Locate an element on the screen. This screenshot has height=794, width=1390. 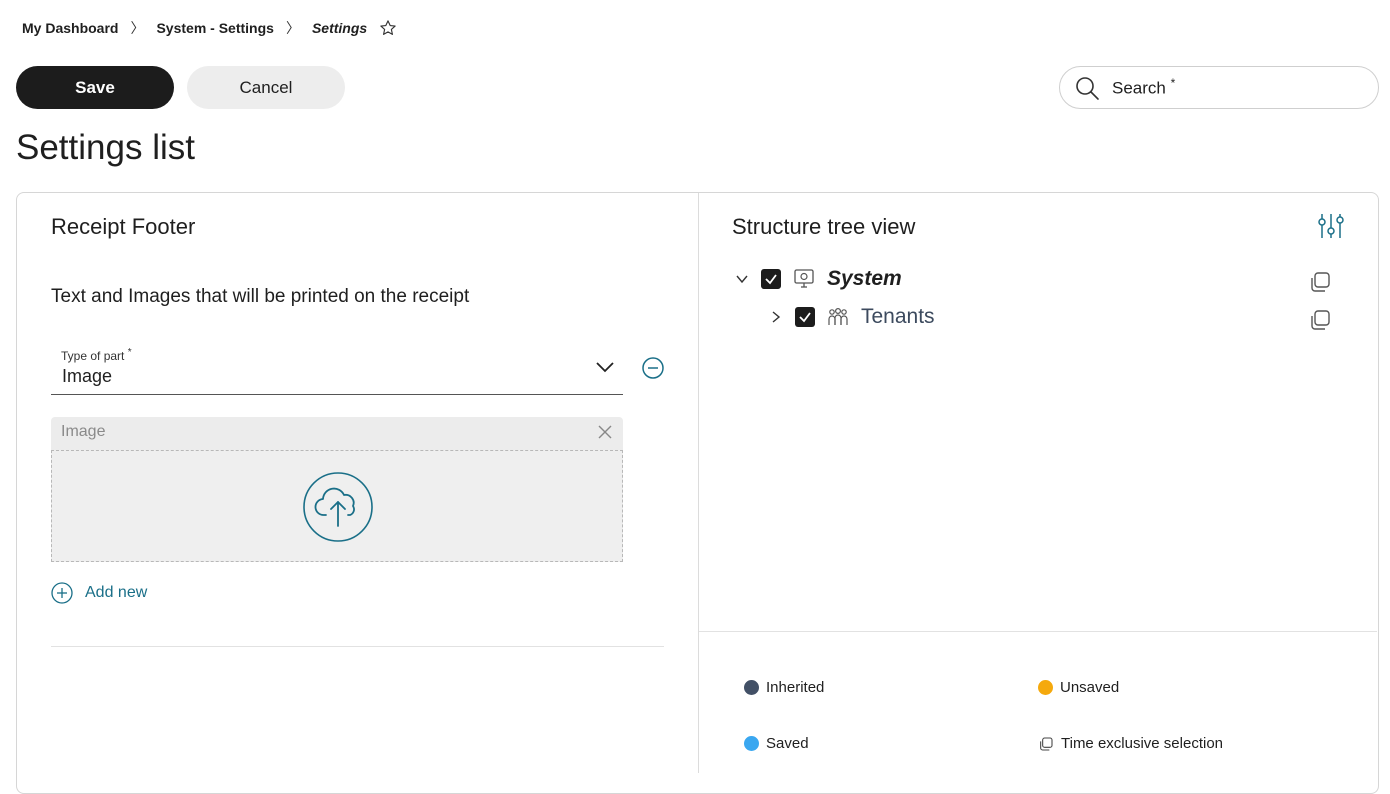
tree-checkbox-tenants is located at coordinates (805, 317).